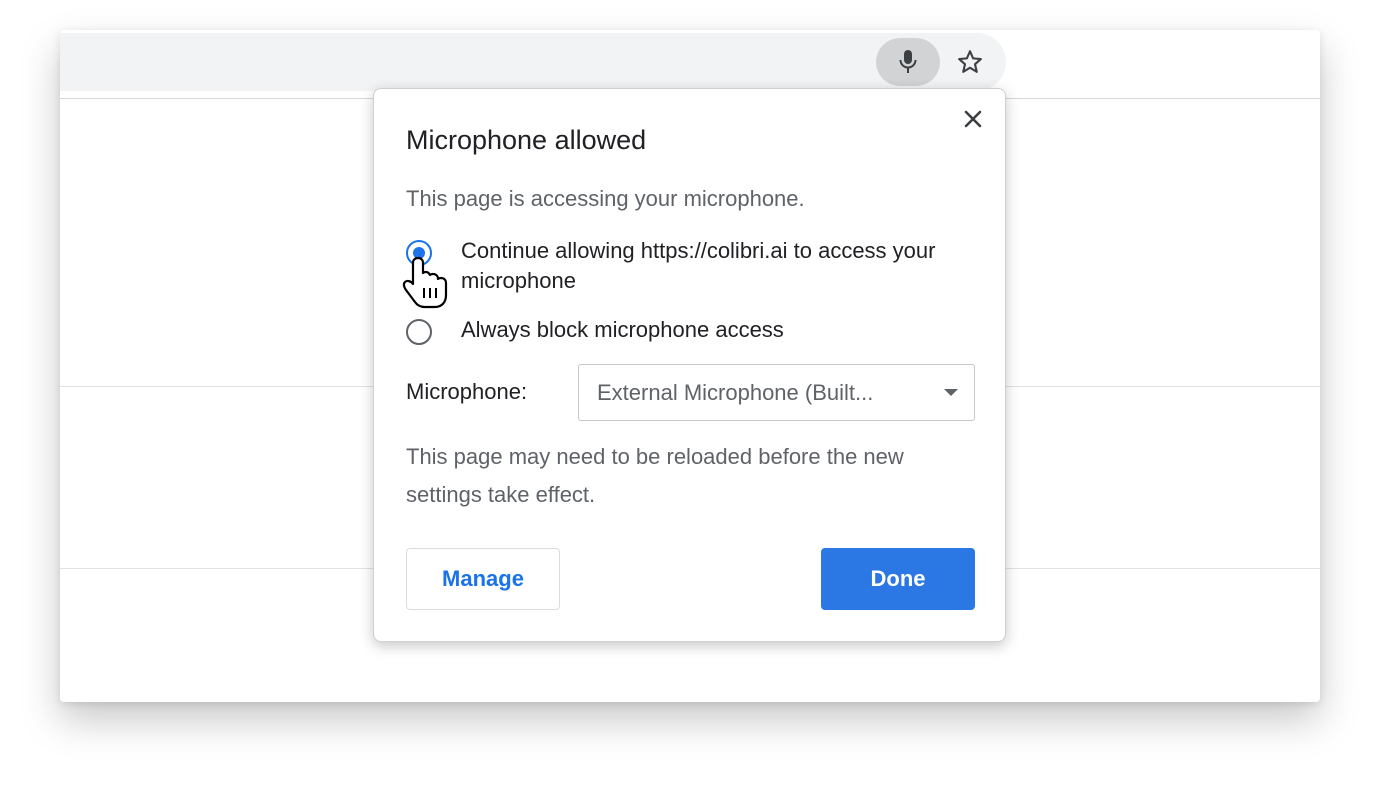 Image resolution: width=1380 pixels, height=792 pixels. What do you see at coordinates (951, 392) in the screenshot?
I see `dropdown-caret-icon` at bounding box center [951, 392].